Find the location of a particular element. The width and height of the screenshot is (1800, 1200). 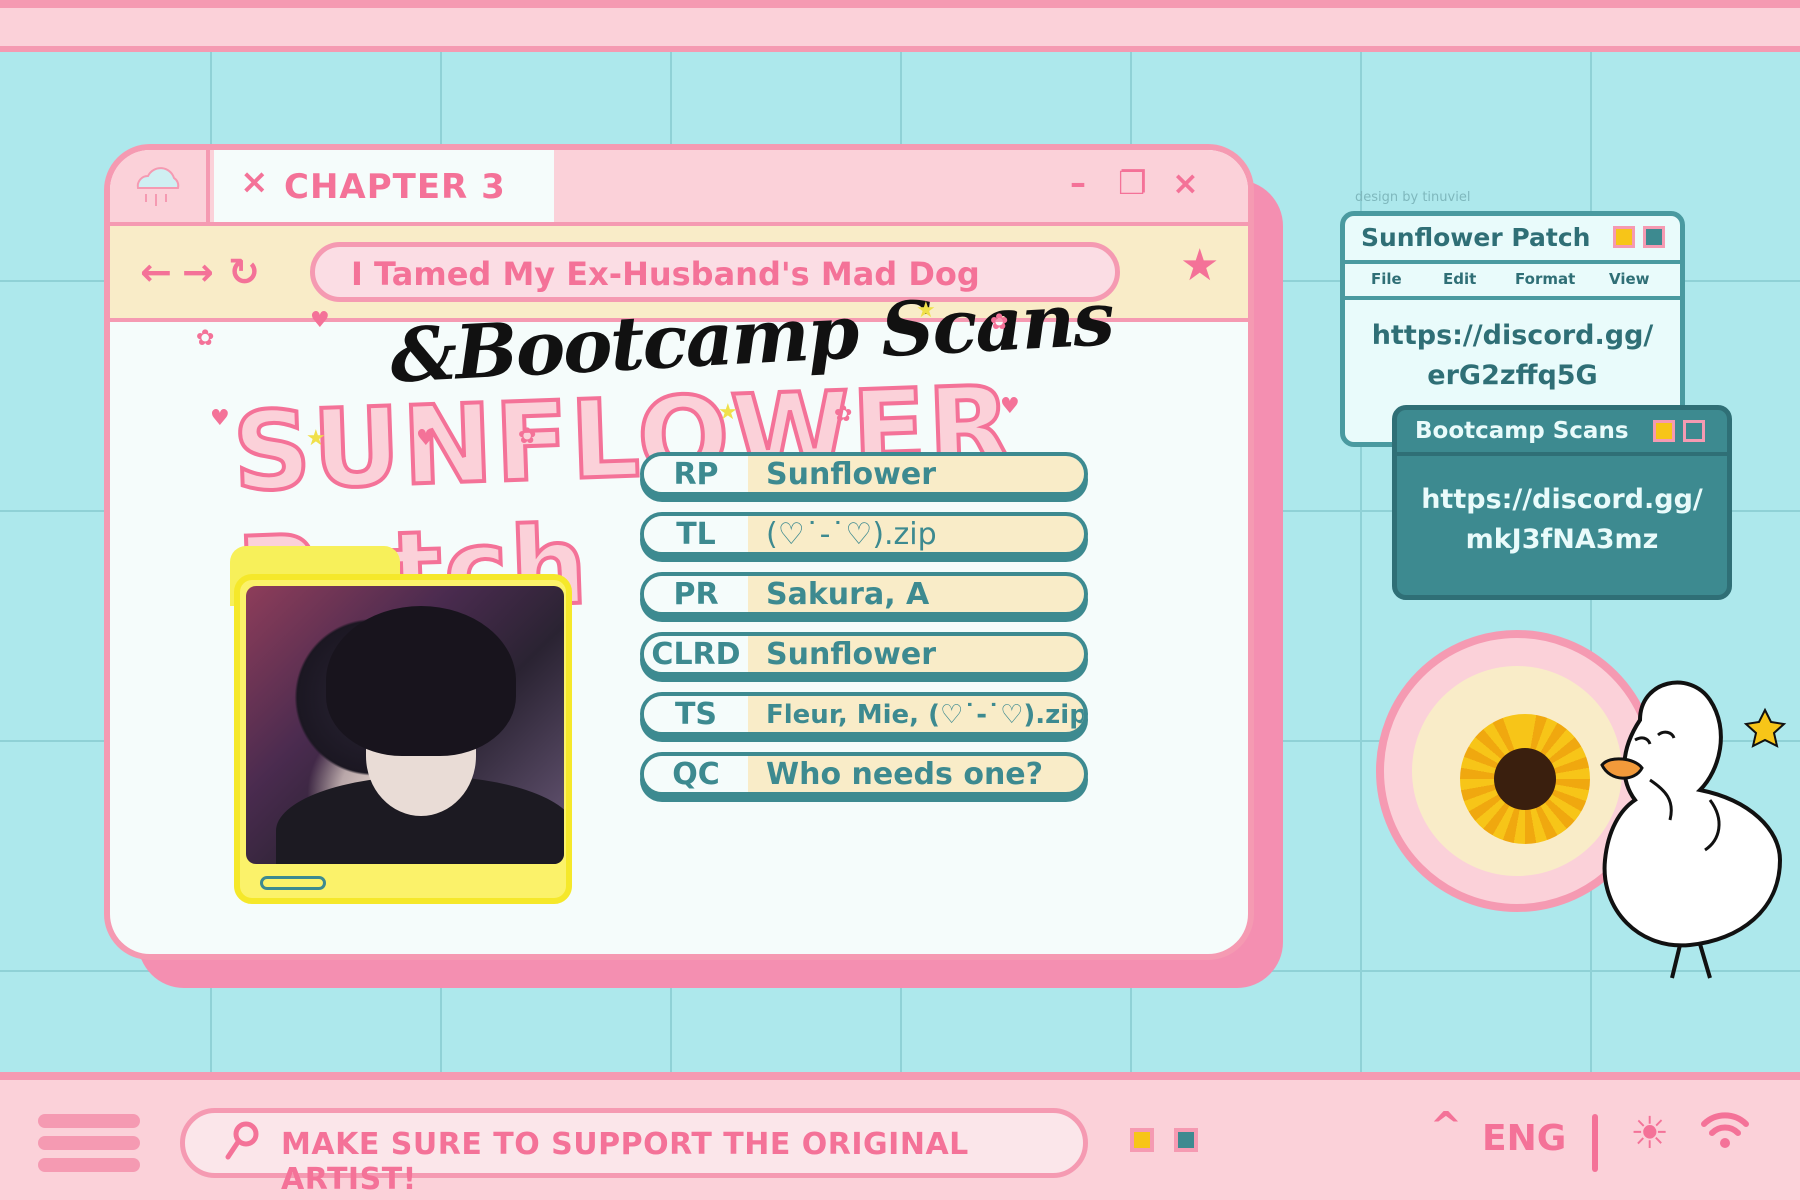

search-icon is located at coordinates (242, 1145).